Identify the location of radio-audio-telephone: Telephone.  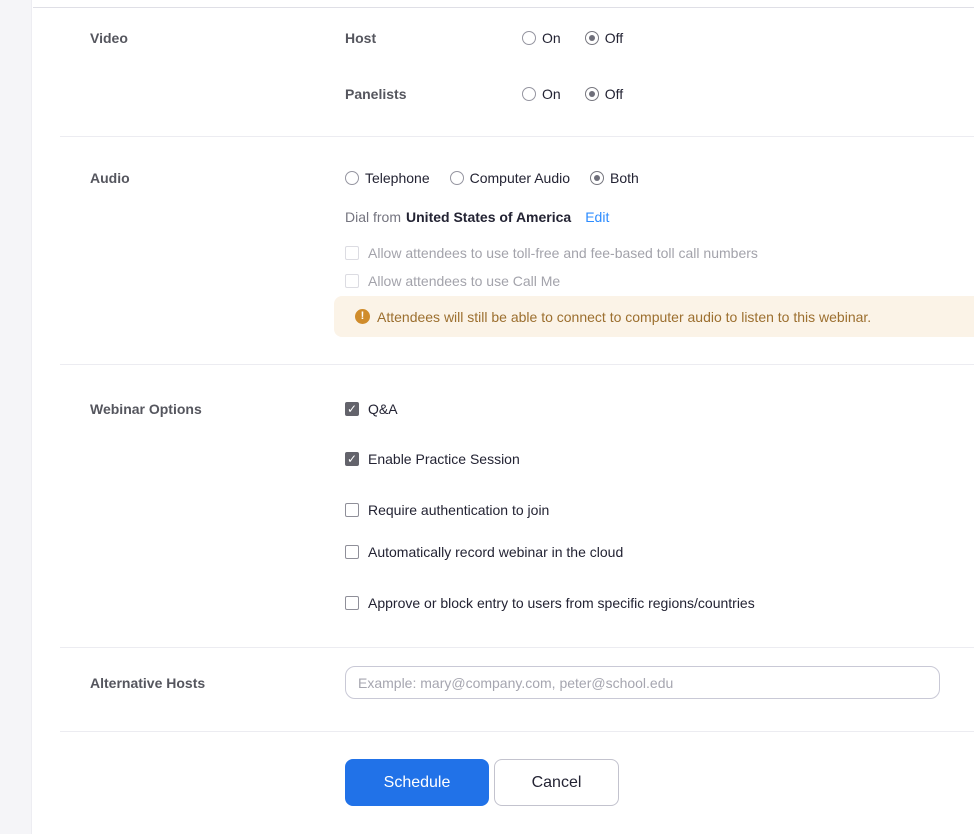
(387, 178).